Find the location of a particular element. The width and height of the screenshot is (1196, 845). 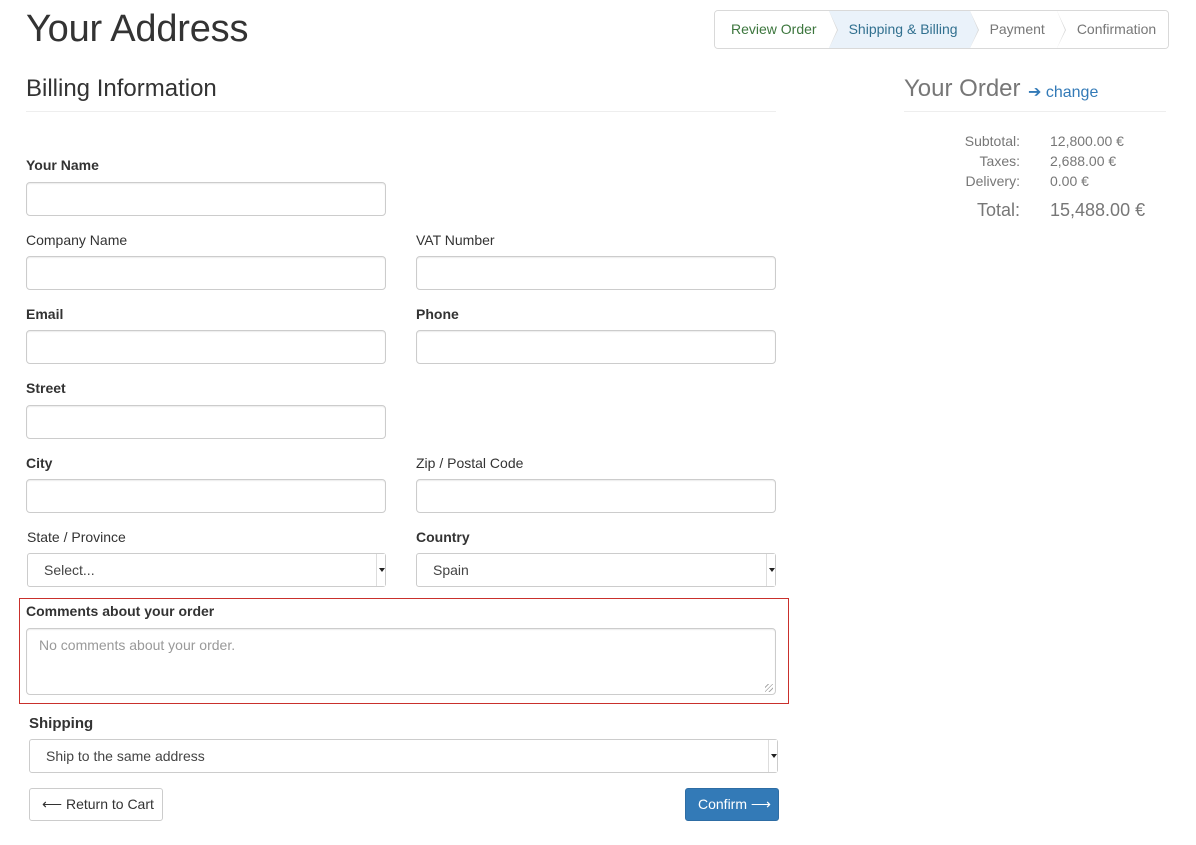

total-value: 15,488.00 € is located at coordinates (1098, 210).